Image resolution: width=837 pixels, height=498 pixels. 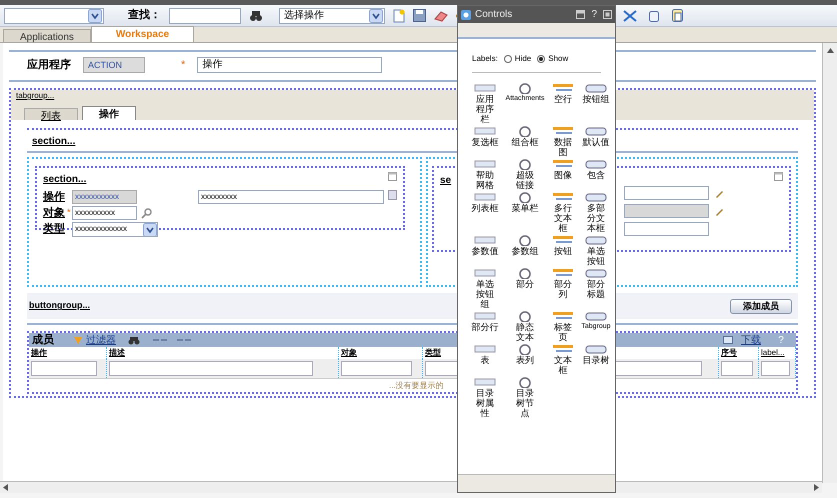 I want to click on palette-item: 默认值, so click(x=596, y=141).